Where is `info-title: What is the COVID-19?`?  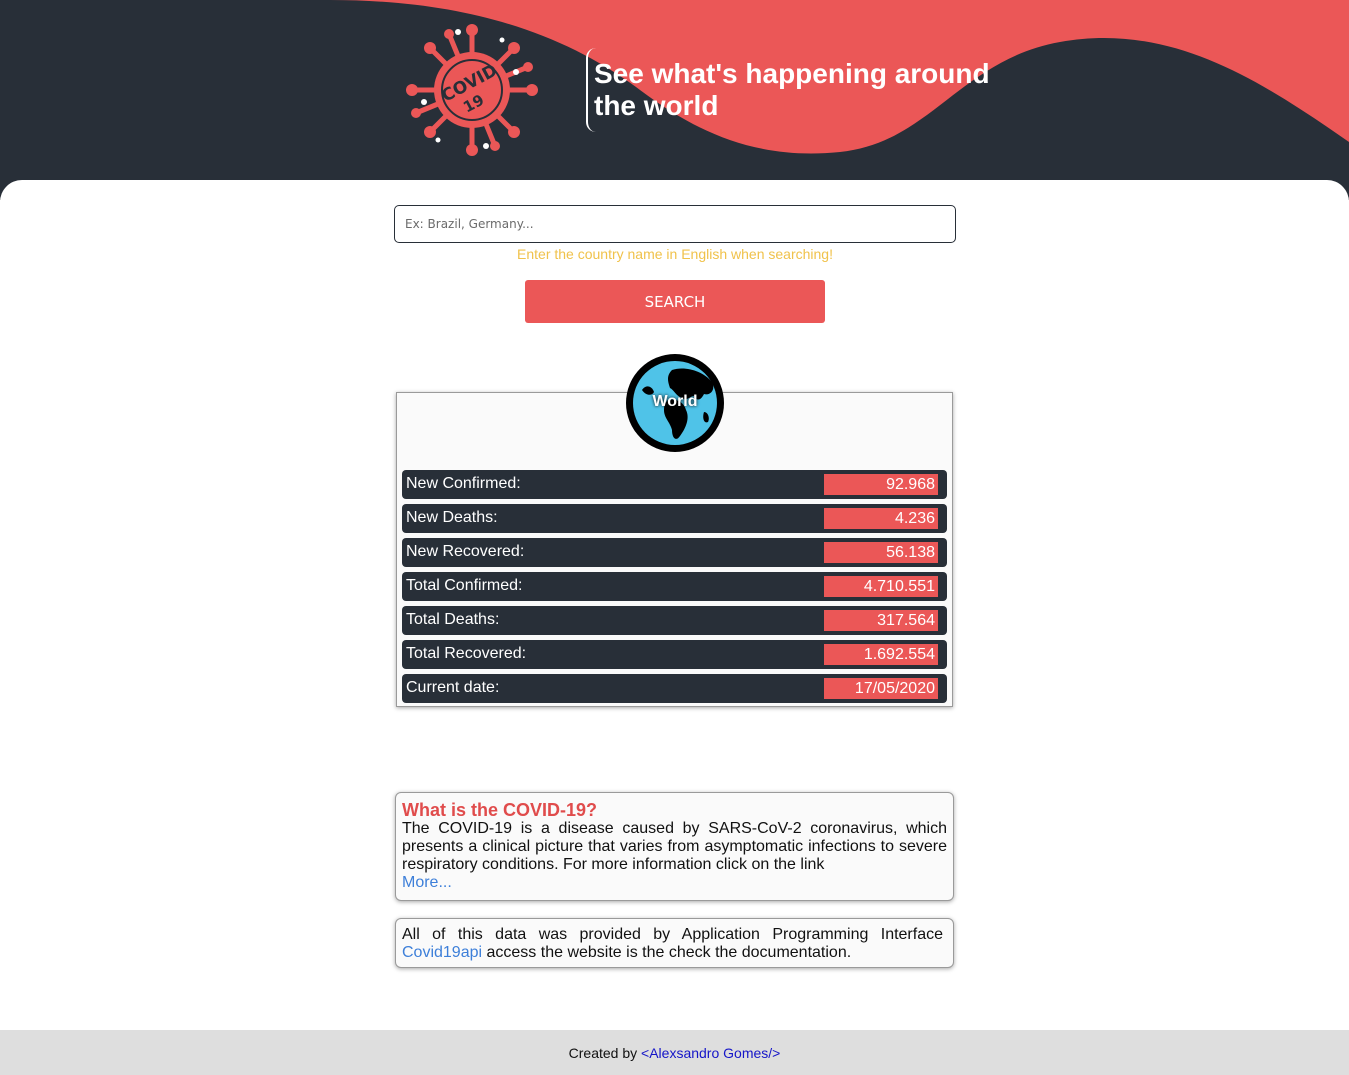
info-title: What is the COVID-19? is located at coordinates (500, 810).